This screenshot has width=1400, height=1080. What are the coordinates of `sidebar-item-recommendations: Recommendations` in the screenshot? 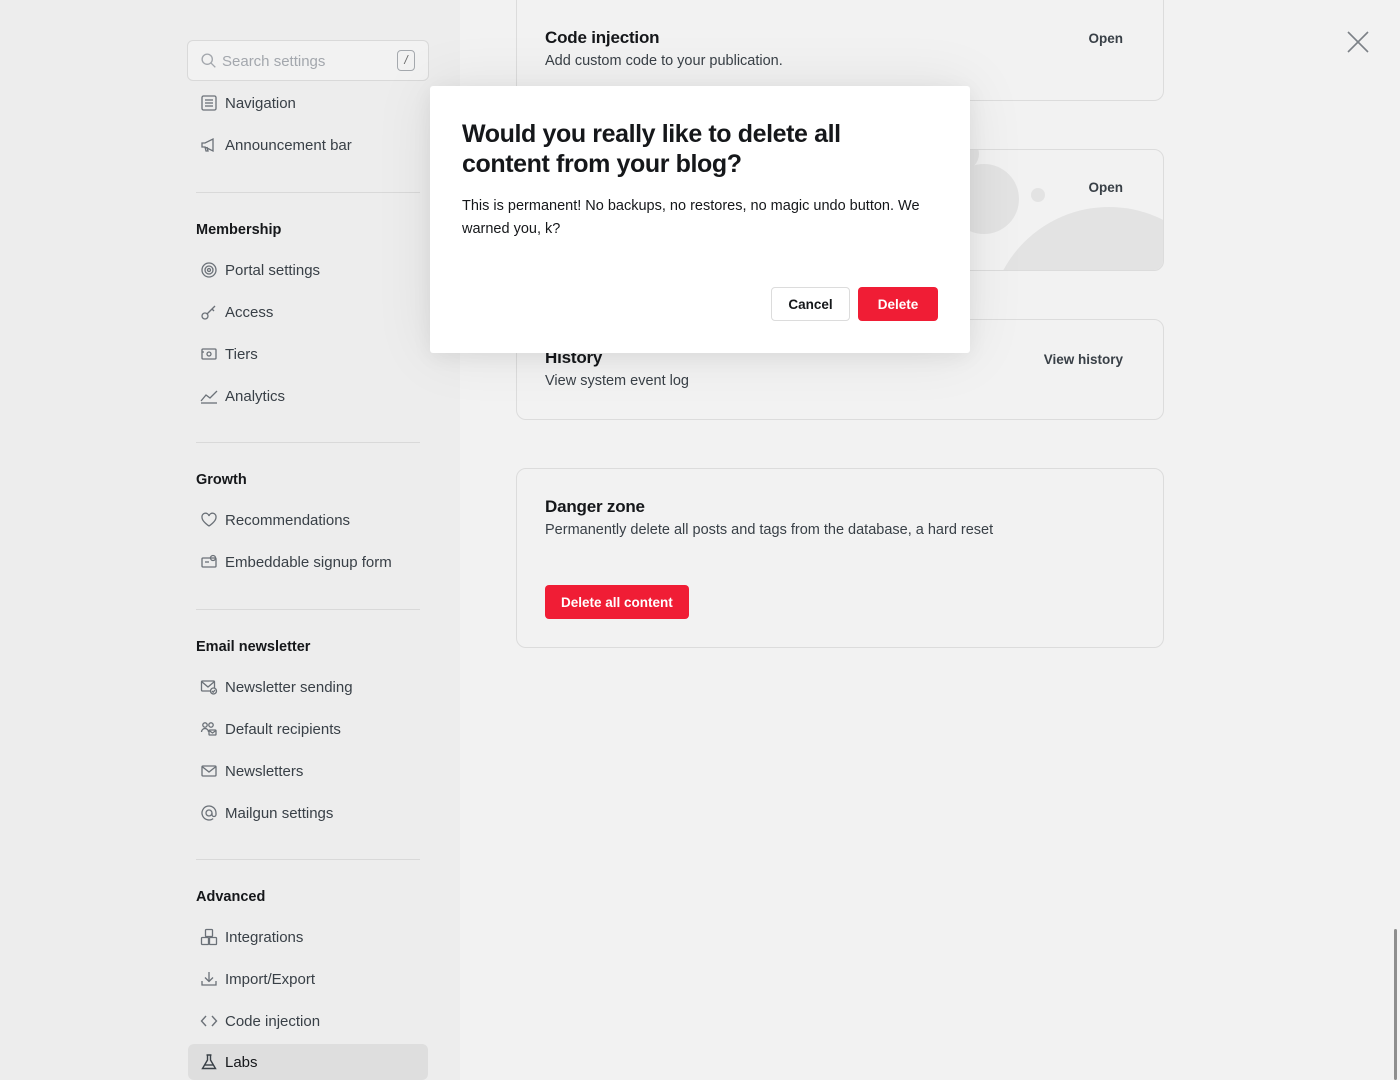 It's located at (308, 520).